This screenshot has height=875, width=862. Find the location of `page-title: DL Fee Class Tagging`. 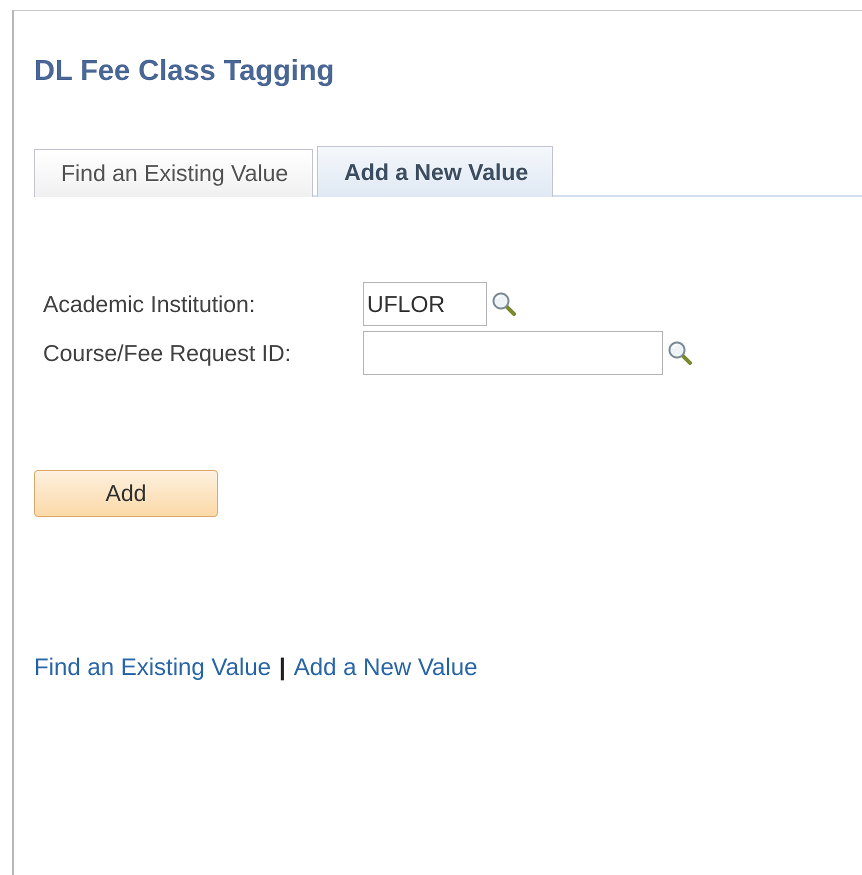

page-title: DL Fee Class Tagging is located at coordinates (185, 71).